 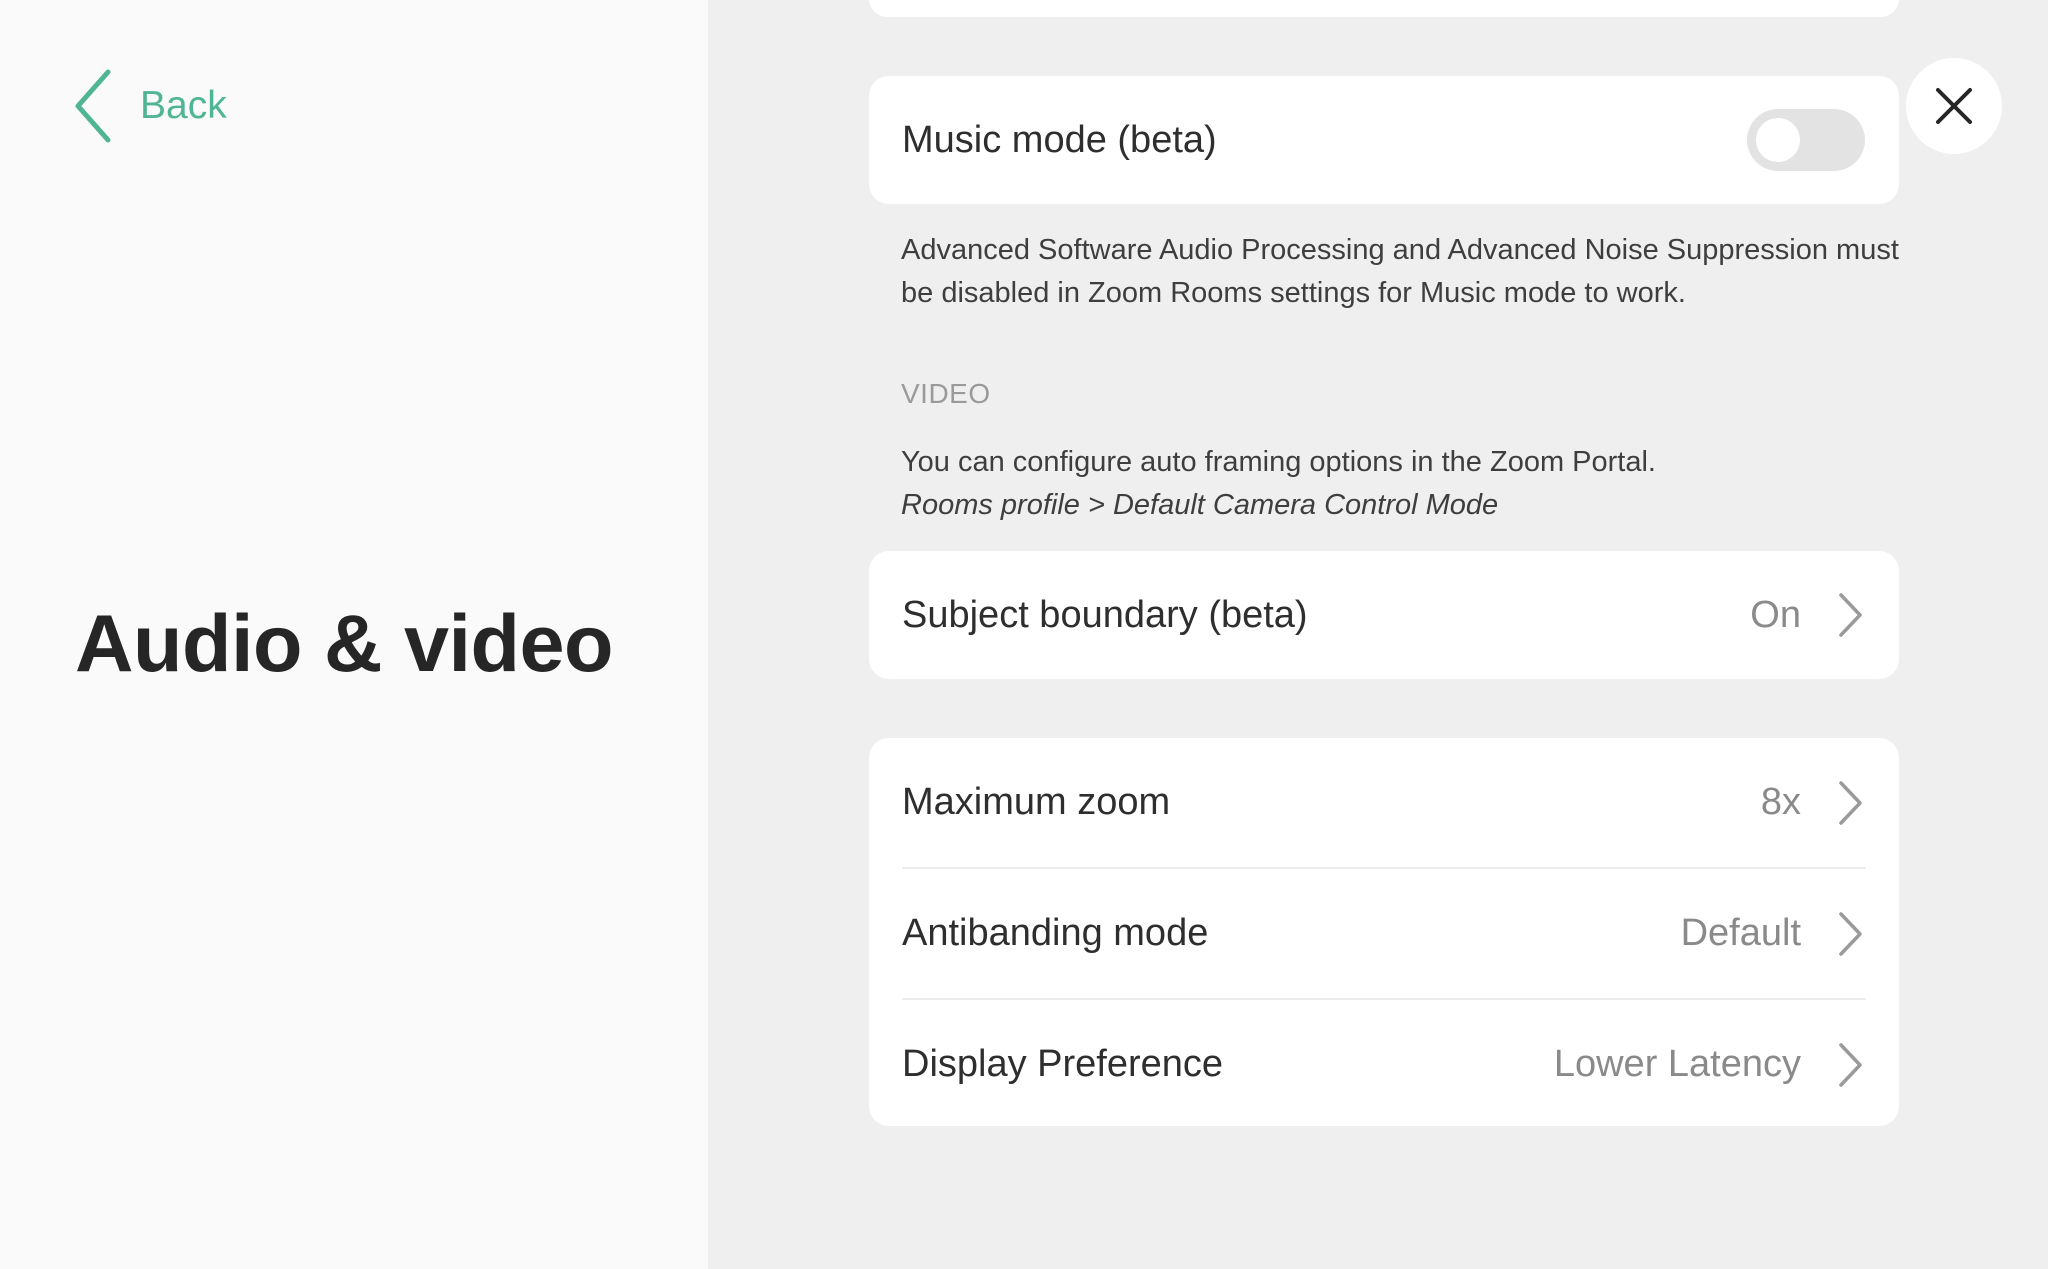 I want to click on antibanding-mode-value: Default, so click(x=1740, y=933).